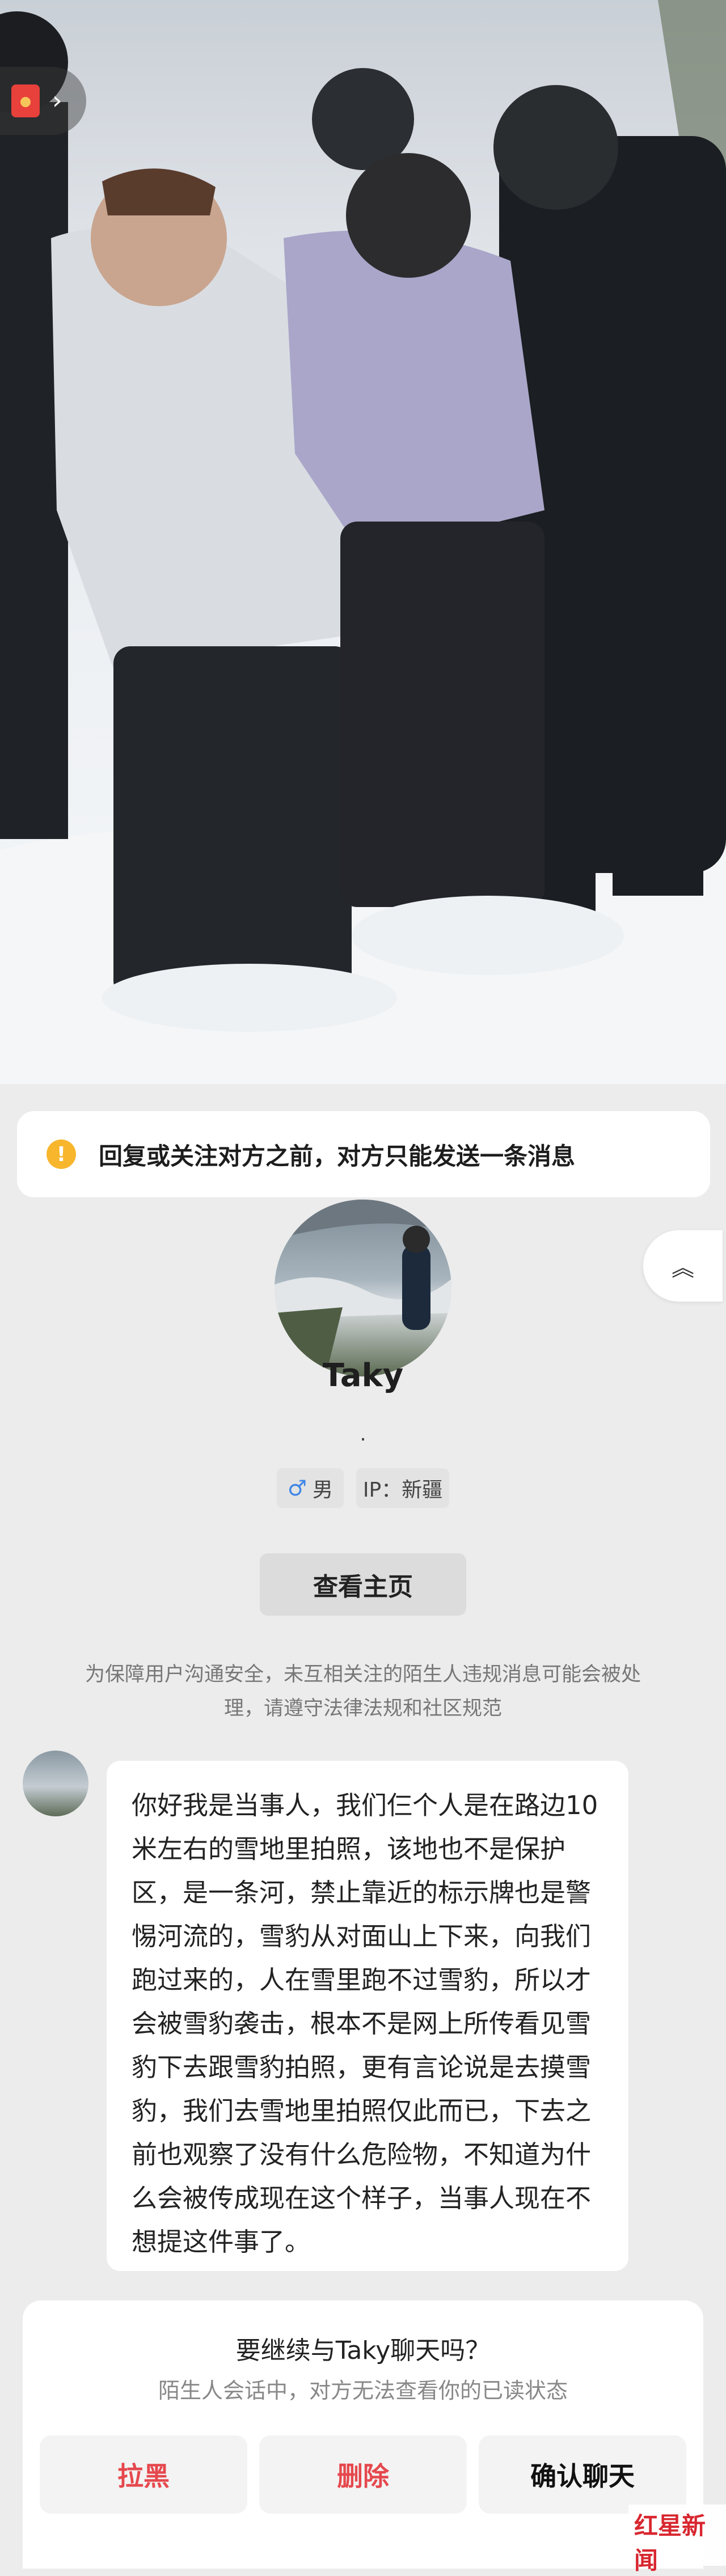 This screenshot has width=726, height=2576. What do you see at coordinates (310, 1488) in the screenshot?
I see `gender-tag: ♂ 男` at bounding box center [310, 1488].